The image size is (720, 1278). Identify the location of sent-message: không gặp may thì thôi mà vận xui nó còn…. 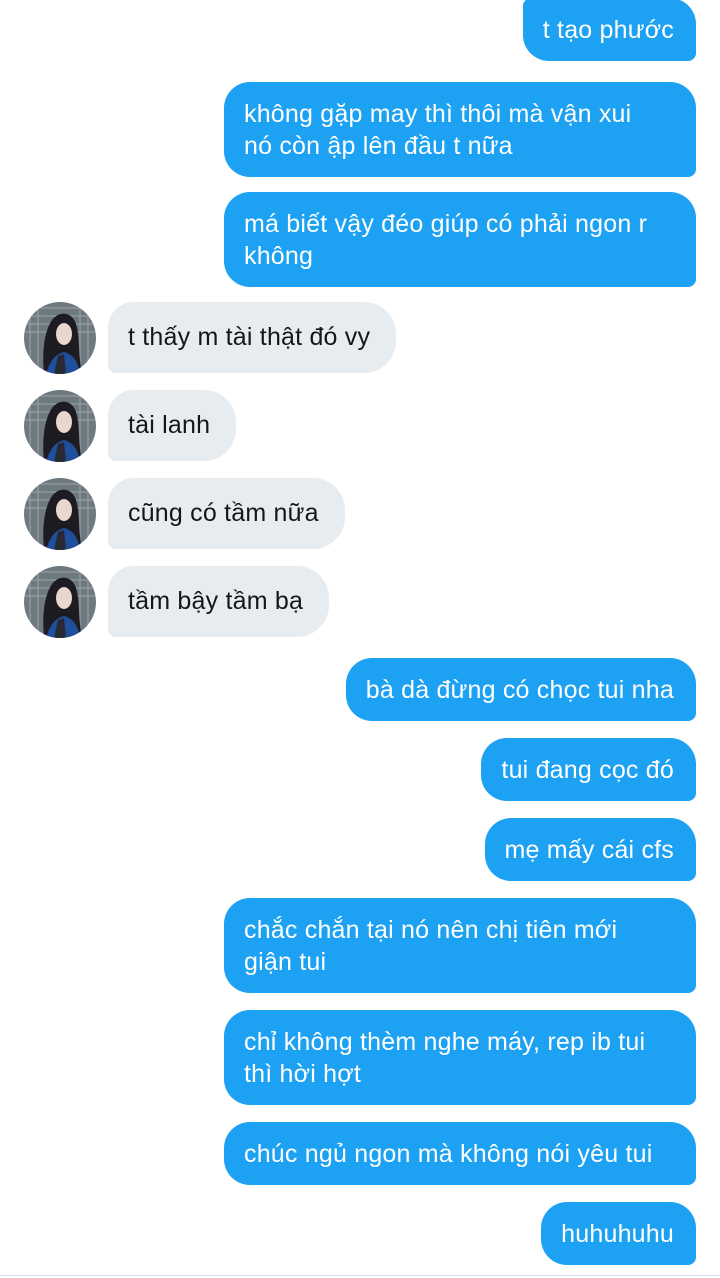
(460, 129).